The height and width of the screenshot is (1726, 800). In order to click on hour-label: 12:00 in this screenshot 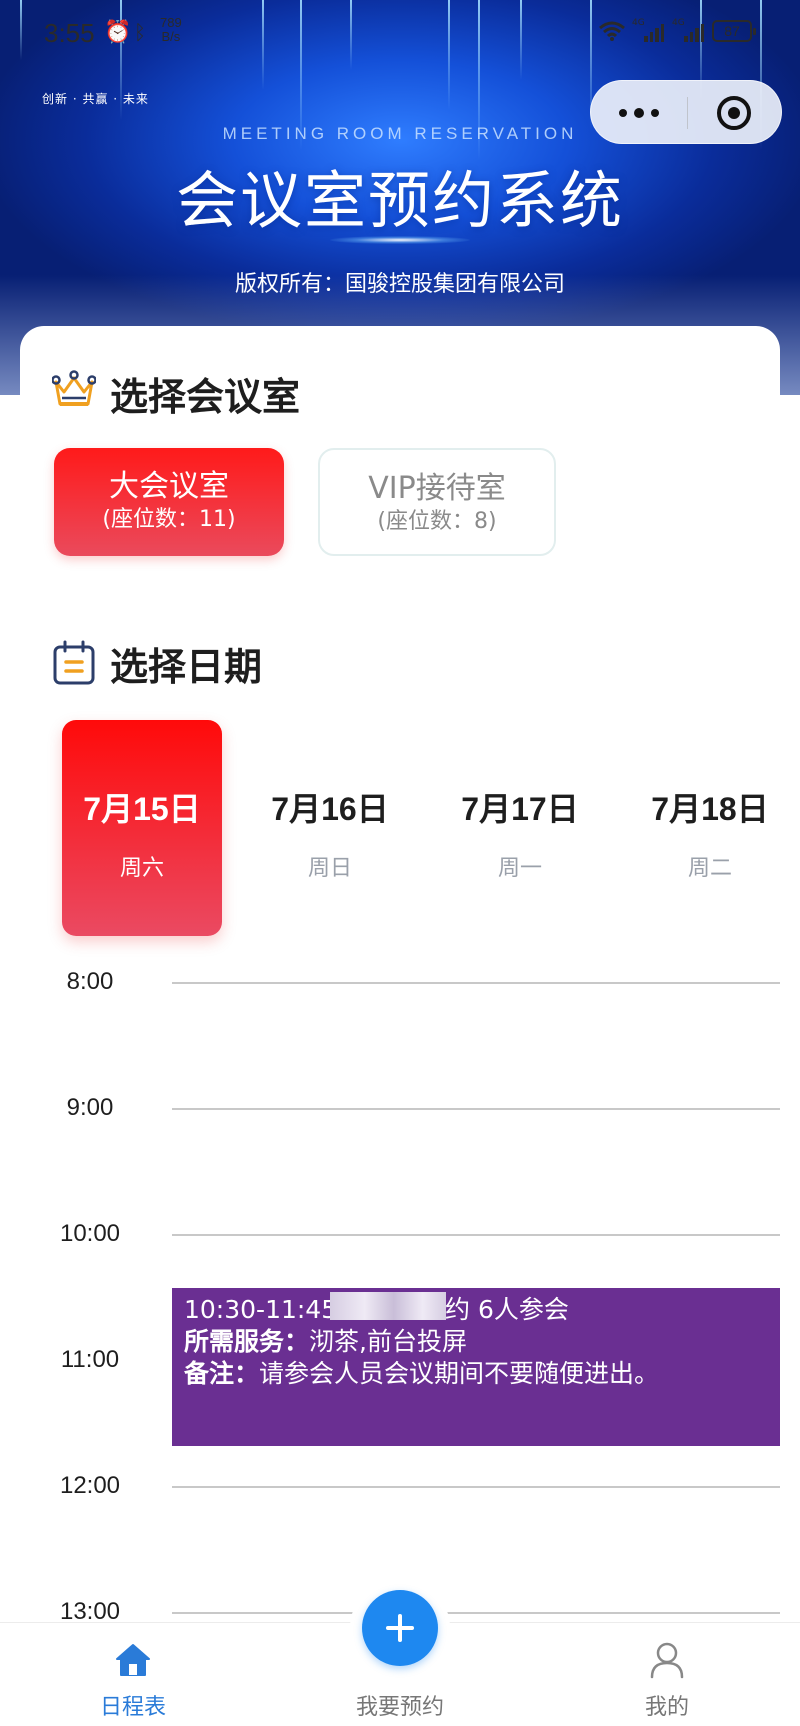, I will do `click(90, 1485)`.